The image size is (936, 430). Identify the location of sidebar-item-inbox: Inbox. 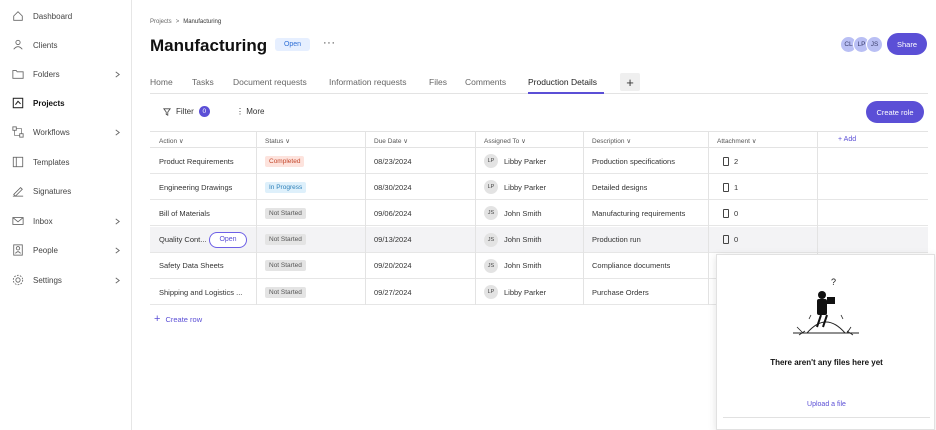
(65, 221).